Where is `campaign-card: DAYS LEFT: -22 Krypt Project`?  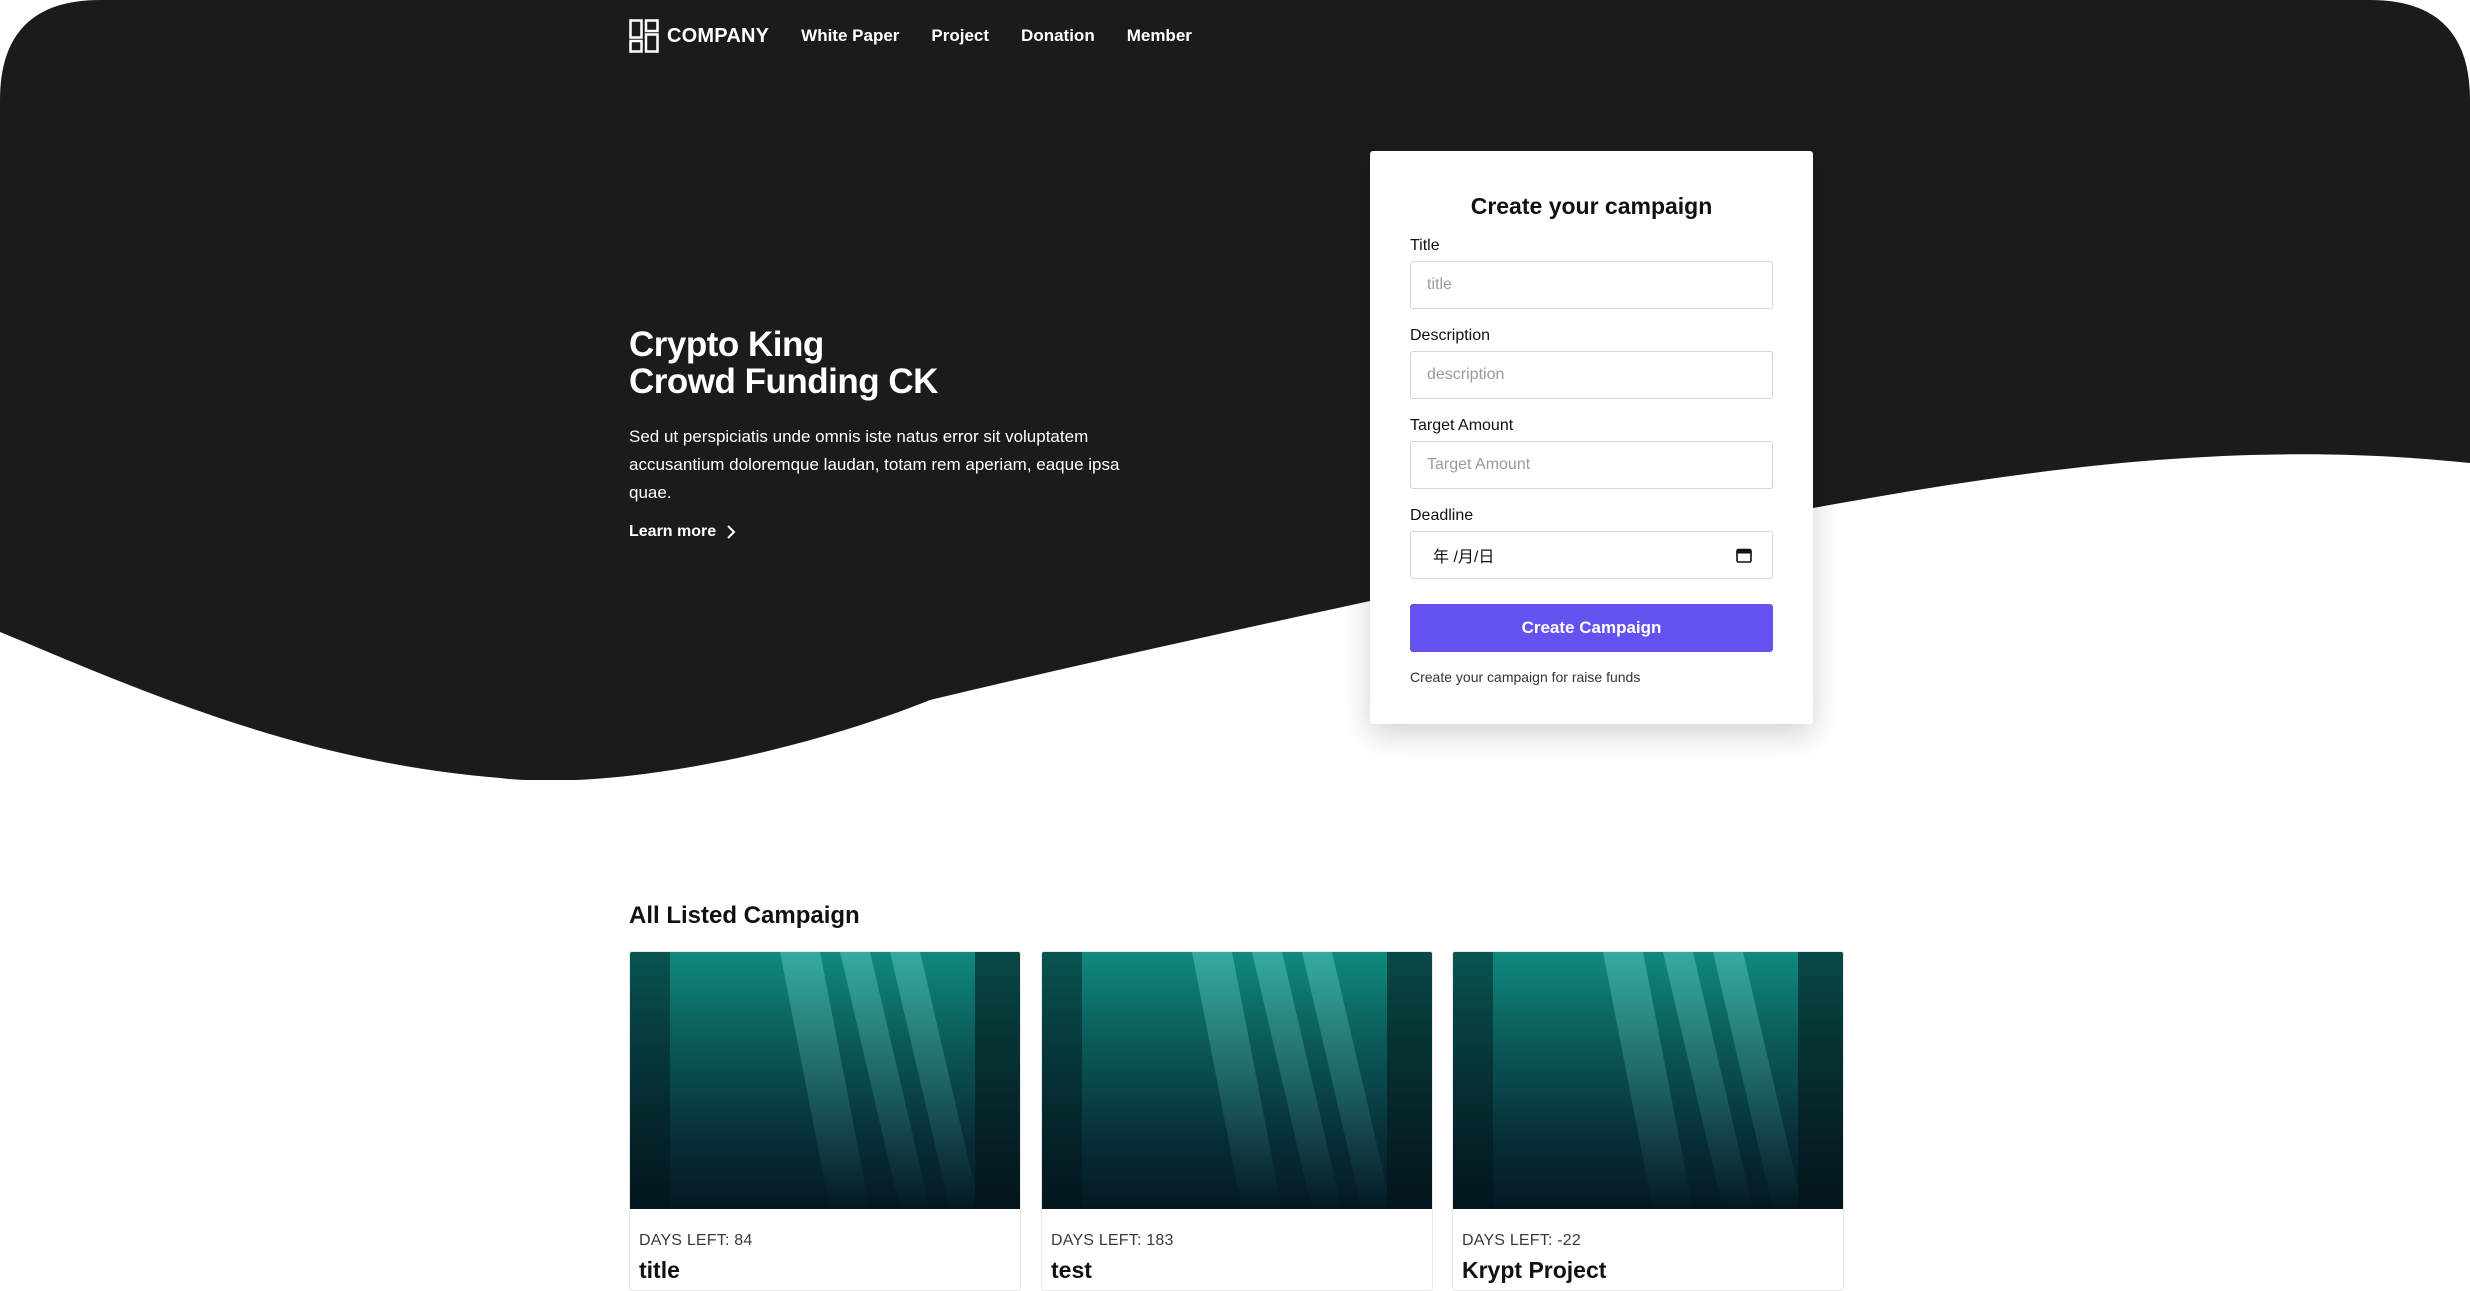
campaign-card: DAYS LEFT: -22 Krypt Project is located at coordinates (1648, 1121).